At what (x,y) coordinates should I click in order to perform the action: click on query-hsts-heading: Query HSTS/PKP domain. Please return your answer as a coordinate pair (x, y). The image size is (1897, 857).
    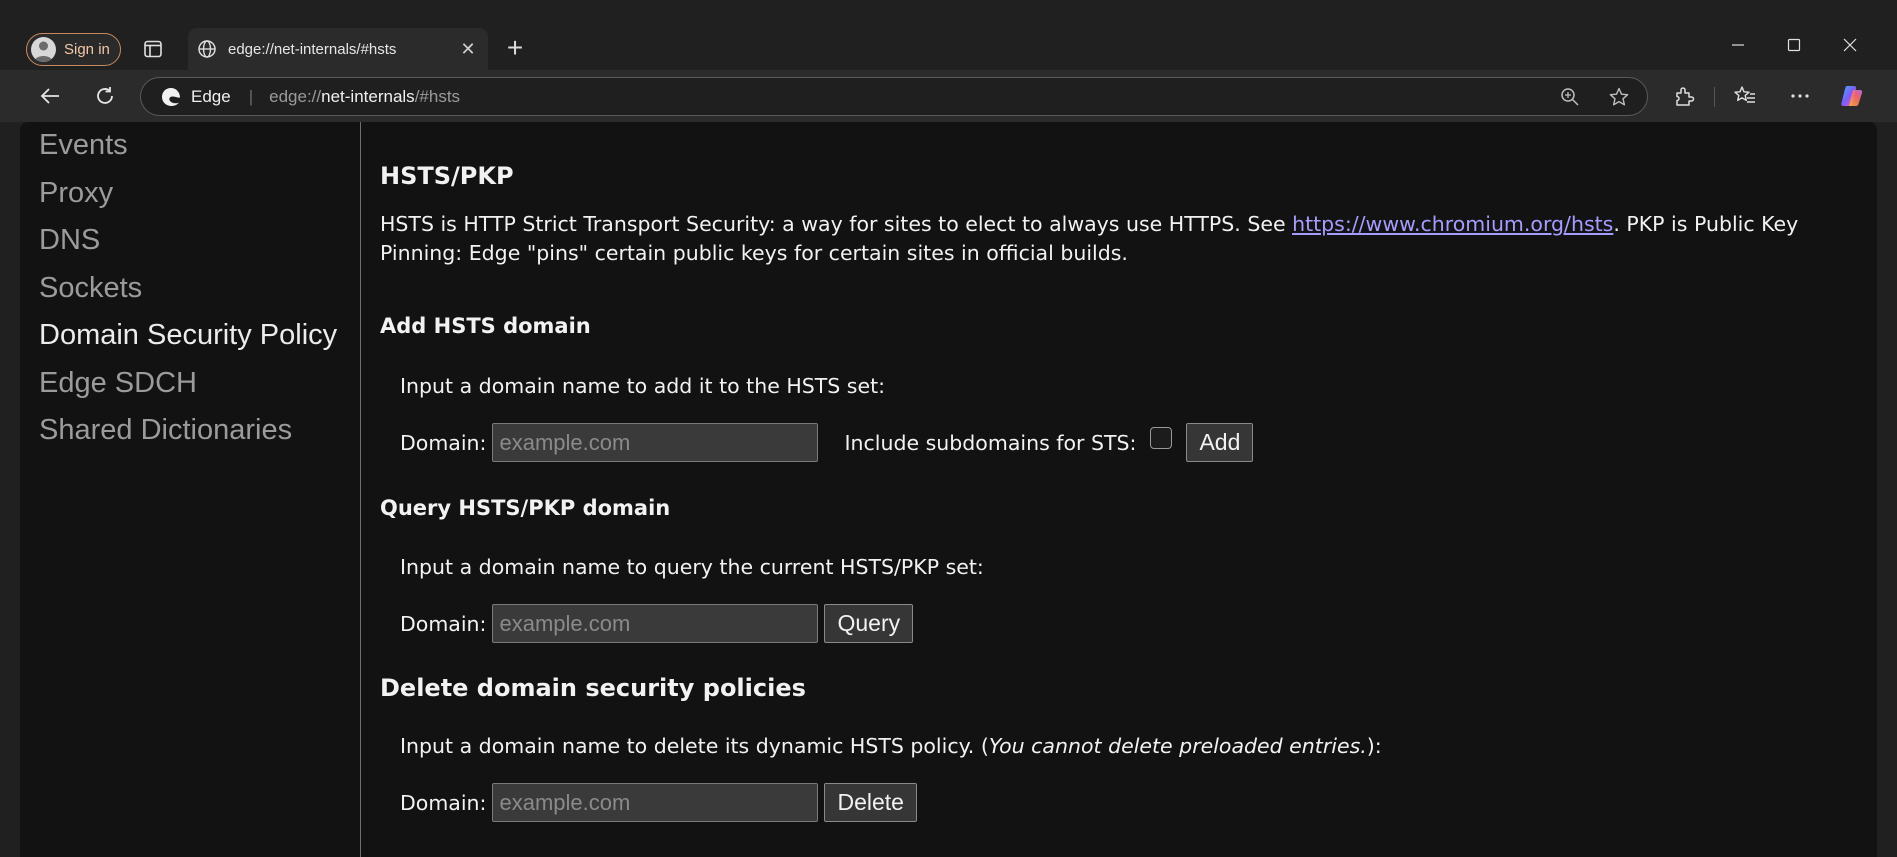
    Looking at the image, I should click on (525, 508).